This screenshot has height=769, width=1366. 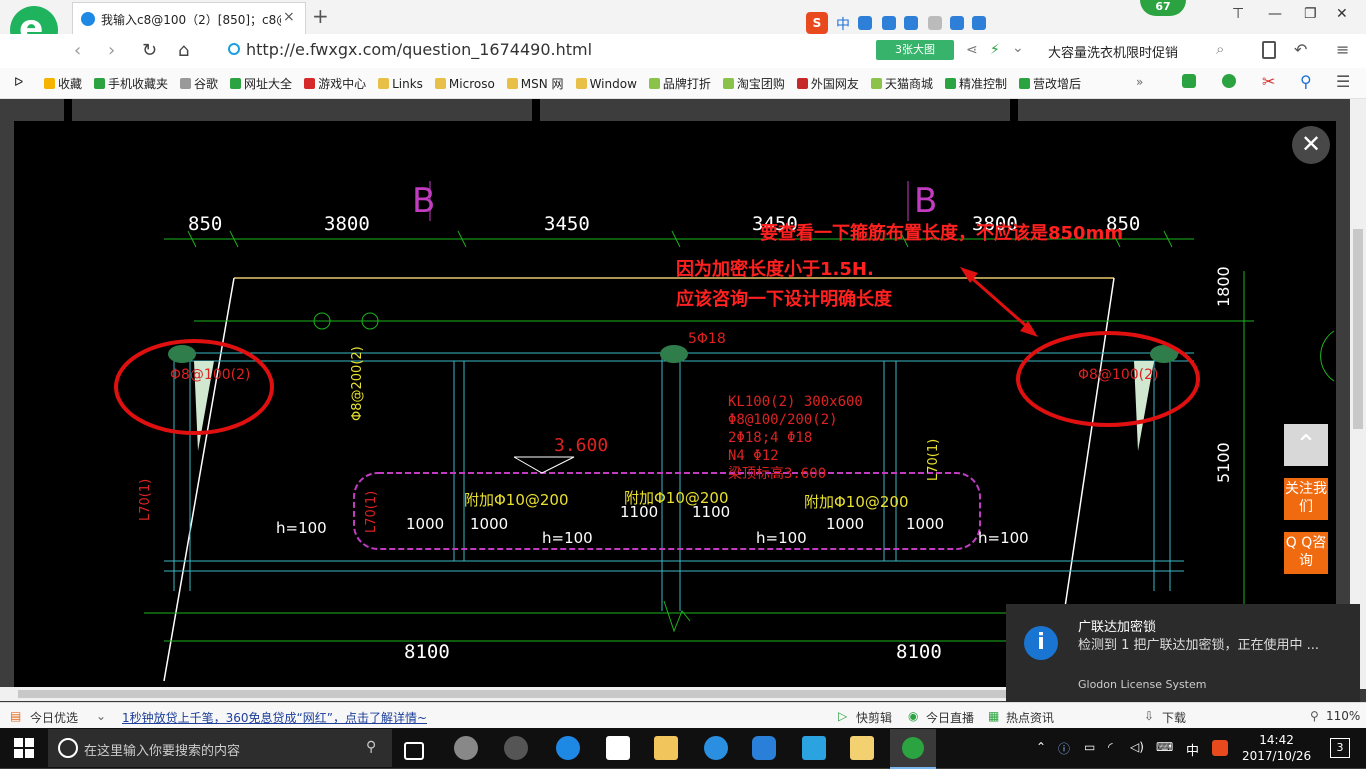 What do you see at coordinates (516, 748) in the screenshot?
I see `app-spiral-icon` at bounding box center [516, 748].